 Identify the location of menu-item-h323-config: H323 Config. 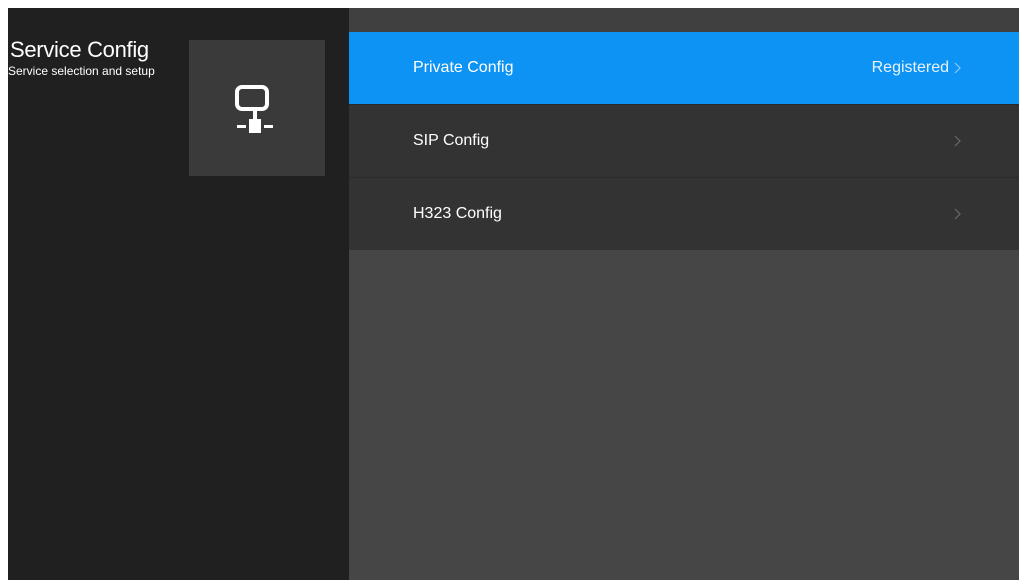
(684, 213).